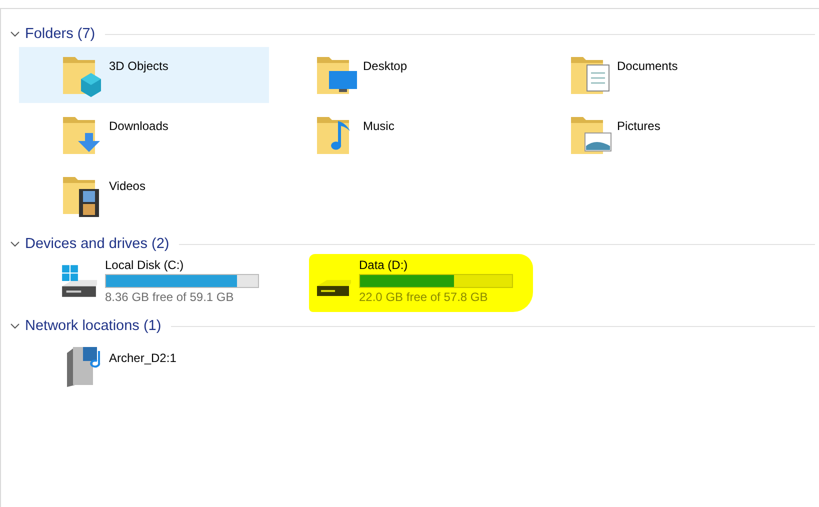 This screenshot has height=507, width=819. Describe the element at coordinates (384, 265) in the screenshot. I see `drive-name: Data (D:)` at that location.